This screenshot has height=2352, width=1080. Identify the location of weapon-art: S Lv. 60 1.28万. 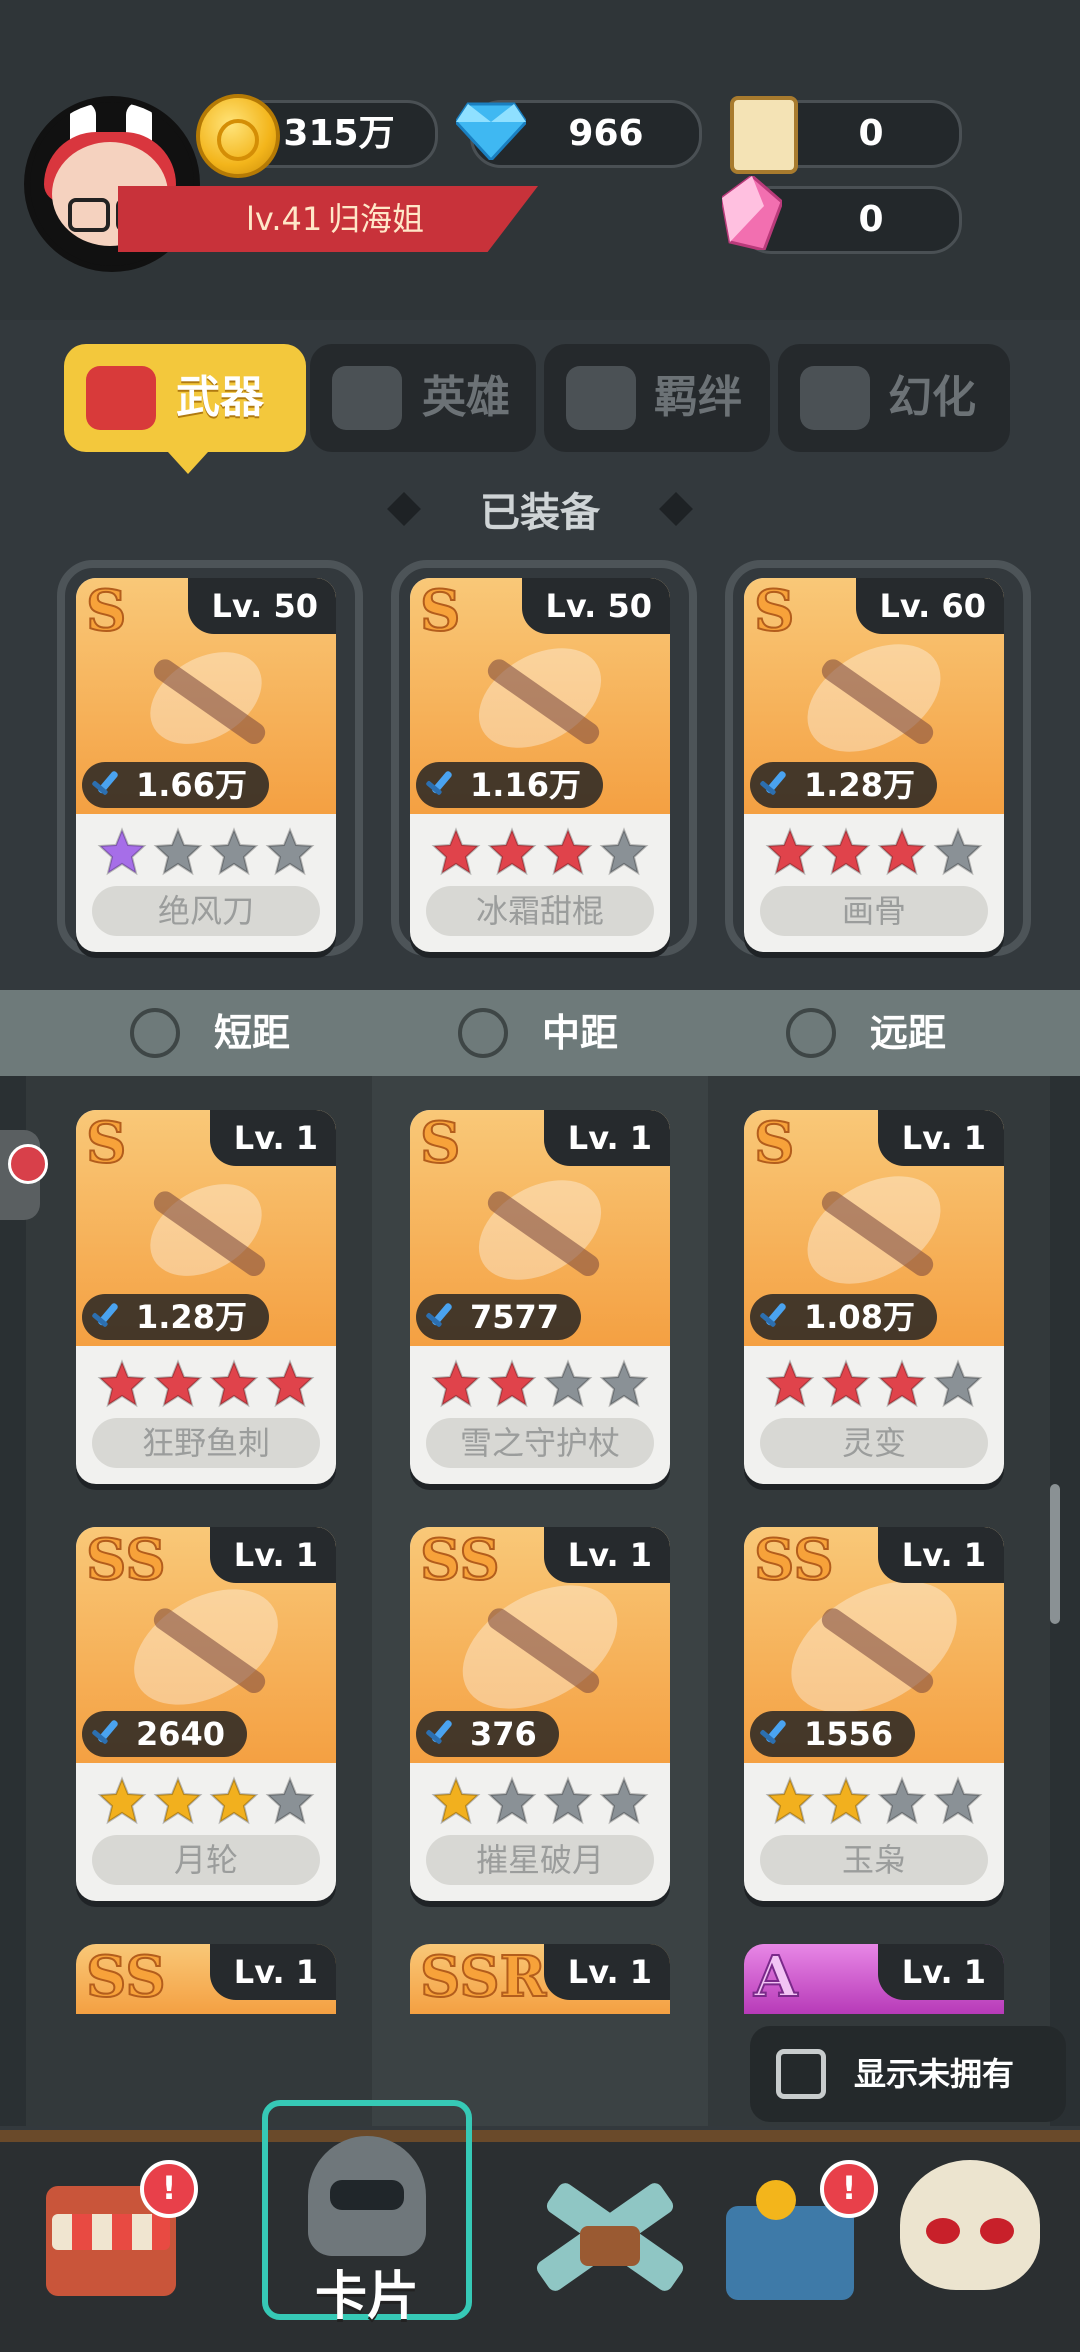
(874, 696).